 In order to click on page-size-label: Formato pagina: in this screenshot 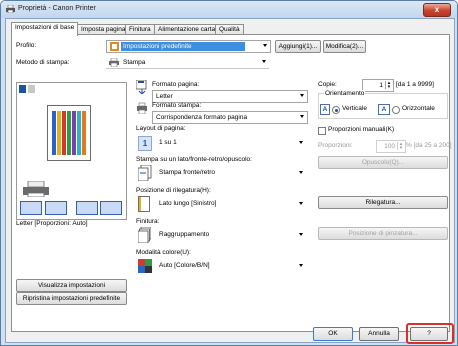, I will do `click(176, 84)`.